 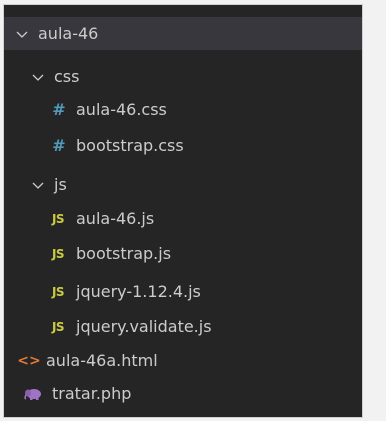 What do you see at coordinates (29, 360) in the screenshot?
I see `html-icon: <>` at bounding box center [29, 360].